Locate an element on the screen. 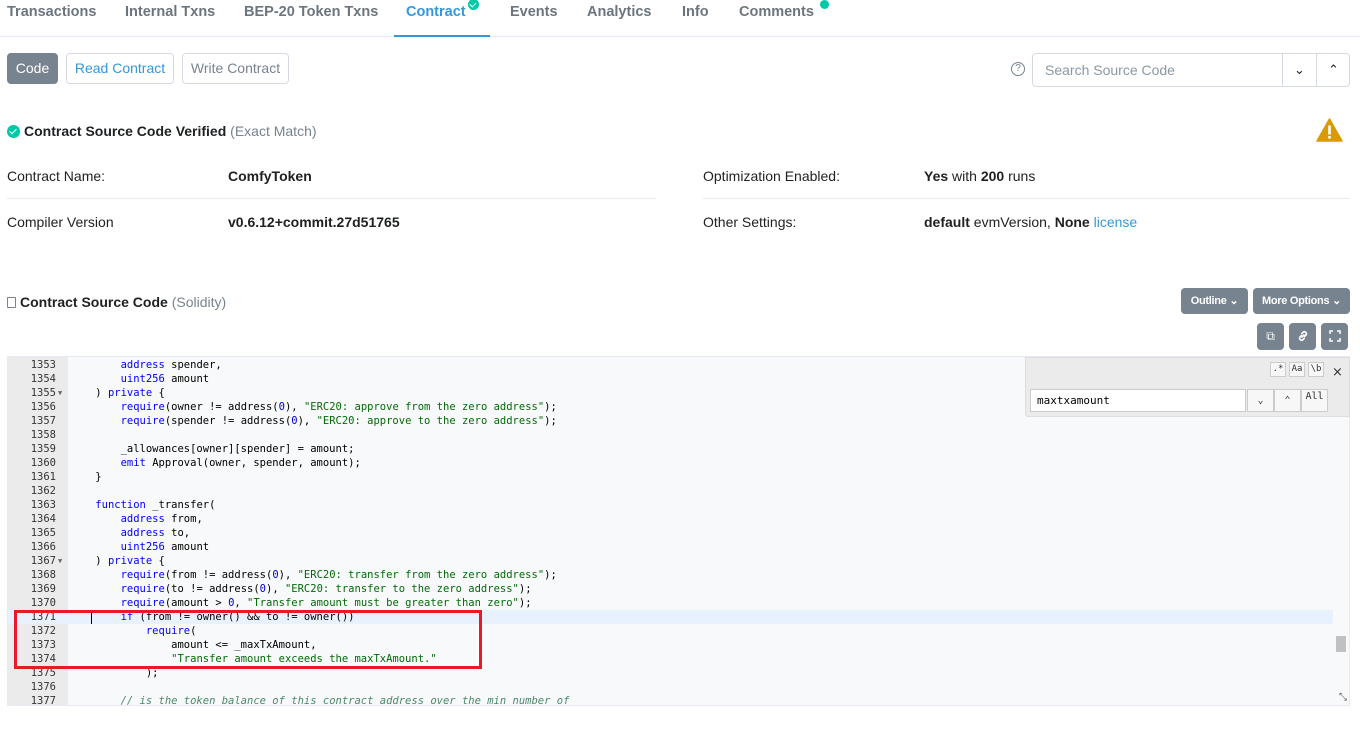 The image size is (1360, 731). line-number: 1367 is located at coordinates (43, 561).